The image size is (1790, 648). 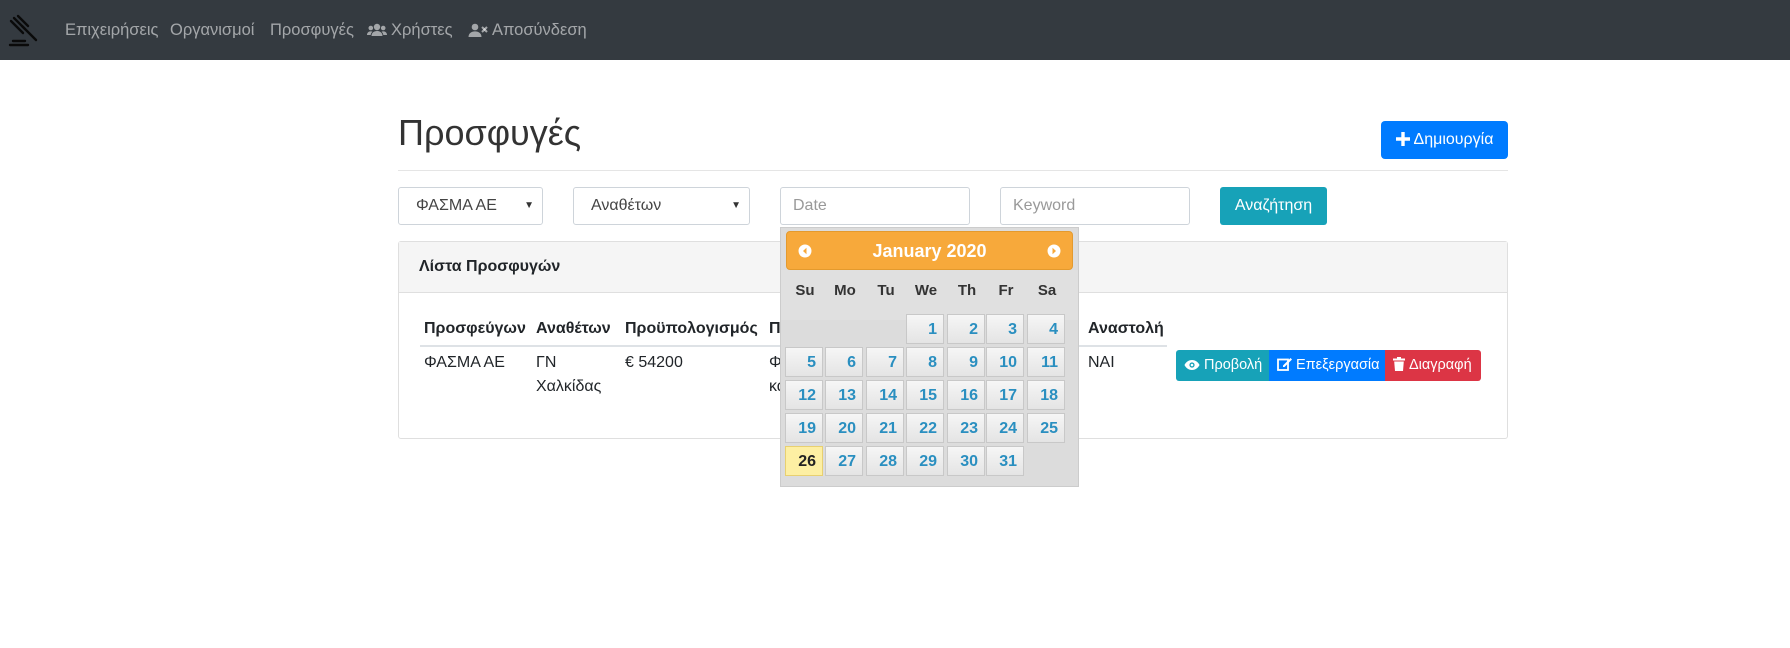 I want to click on calendar-day: 28, so click(x=885, y=461).